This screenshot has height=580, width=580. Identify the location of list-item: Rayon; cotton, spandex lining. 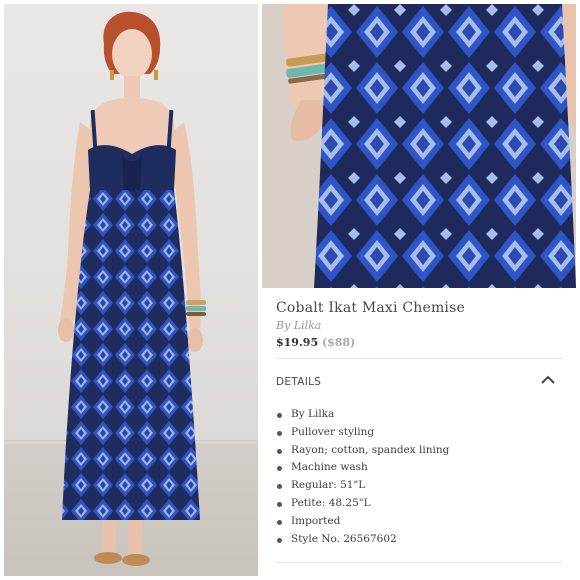
(362, 451).